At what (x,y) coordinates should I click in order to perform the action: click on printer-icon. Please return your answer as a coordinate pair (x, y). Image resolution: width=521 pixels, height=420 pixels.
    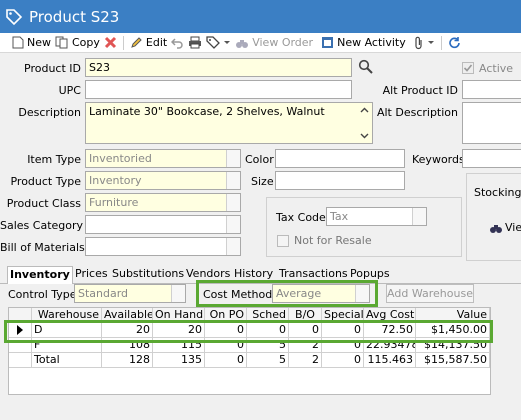
    Looking at the image, I should click on (195, 42).